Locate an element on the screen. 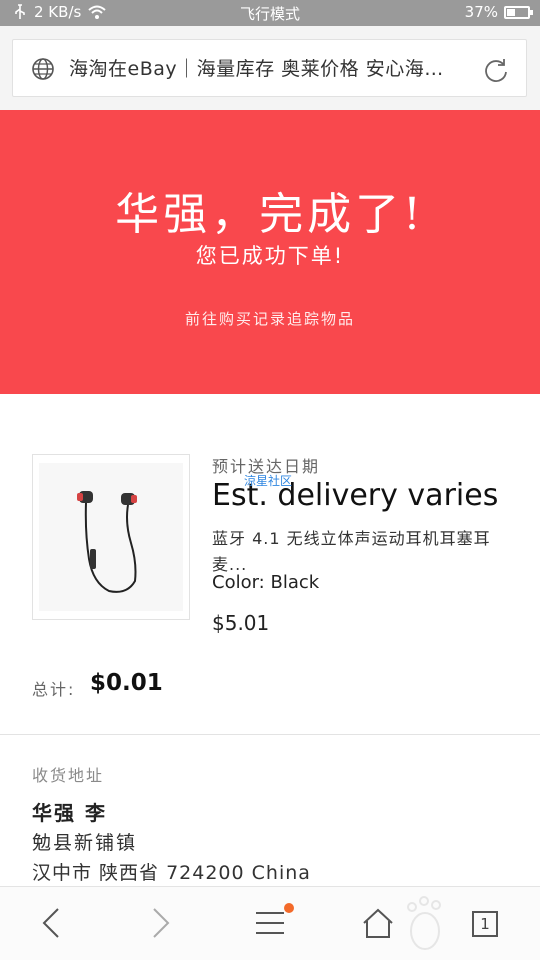 This screenshot has width=540, height=960. status-right: 37% is located at coordinates (498, 12).